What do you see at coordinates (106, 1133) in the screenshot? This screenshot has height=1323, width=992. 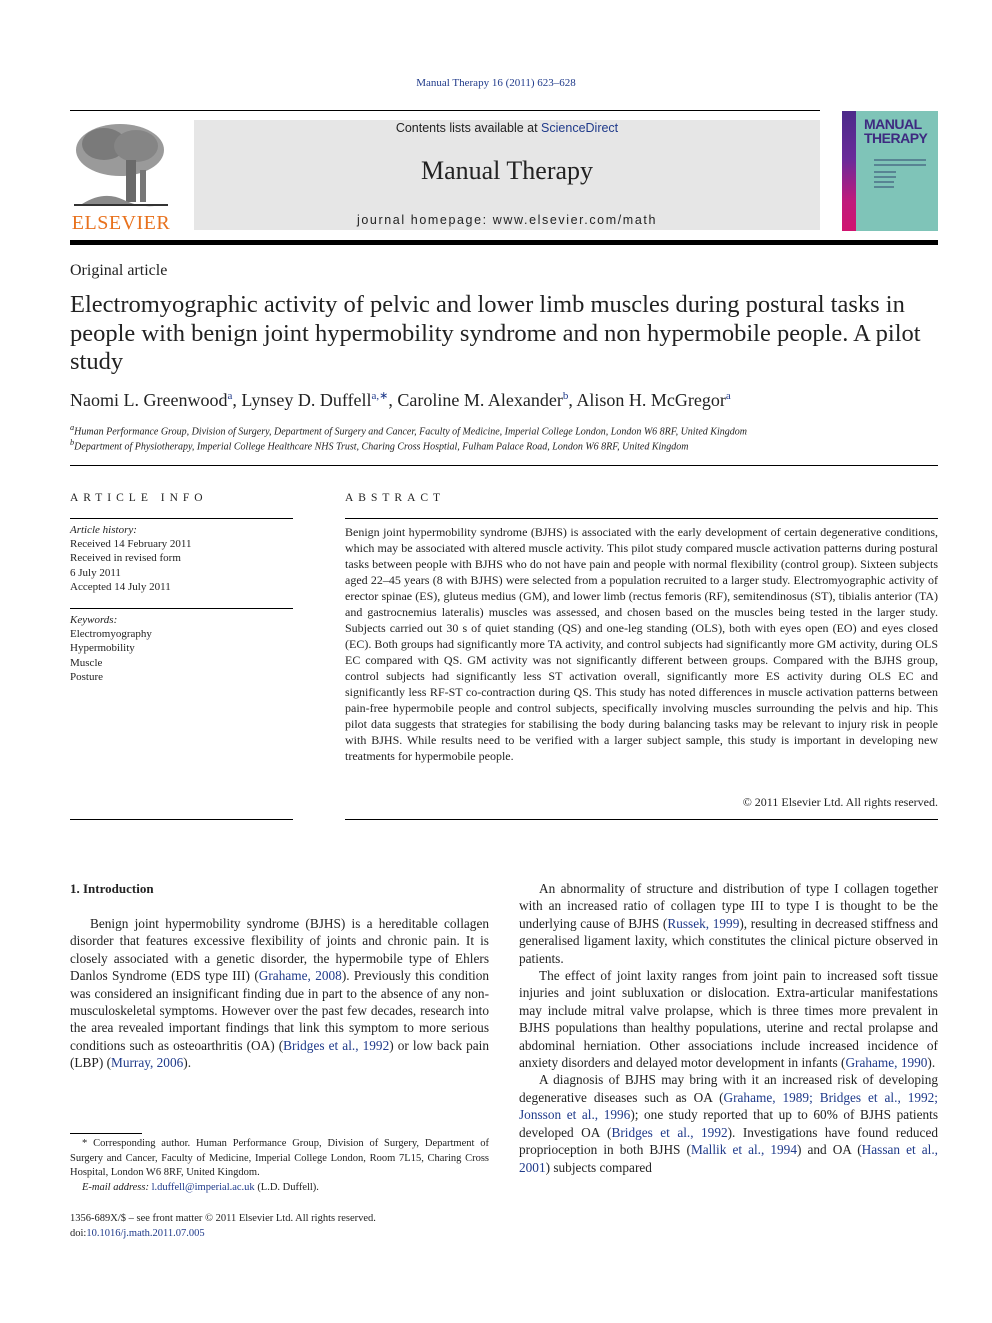 I see `footnote-rule` at bounding box center [106, 1133].